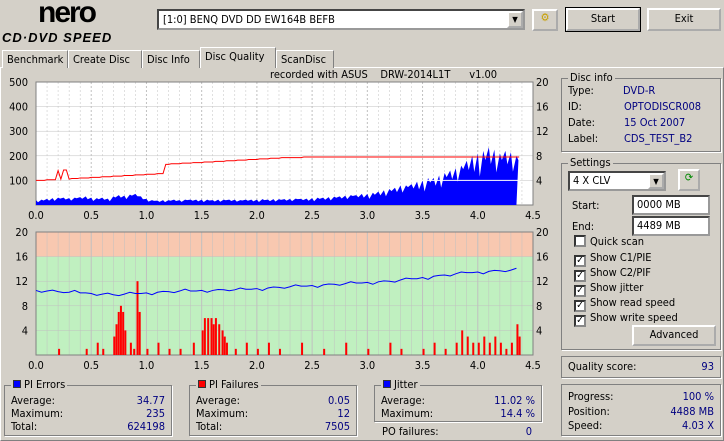 This screenshot has width=724, height=441. What do you see at coordinates (35, 59) in the screenshot?
I see `tab-benchmark: Benchmark` at bounding box center [35, 59].